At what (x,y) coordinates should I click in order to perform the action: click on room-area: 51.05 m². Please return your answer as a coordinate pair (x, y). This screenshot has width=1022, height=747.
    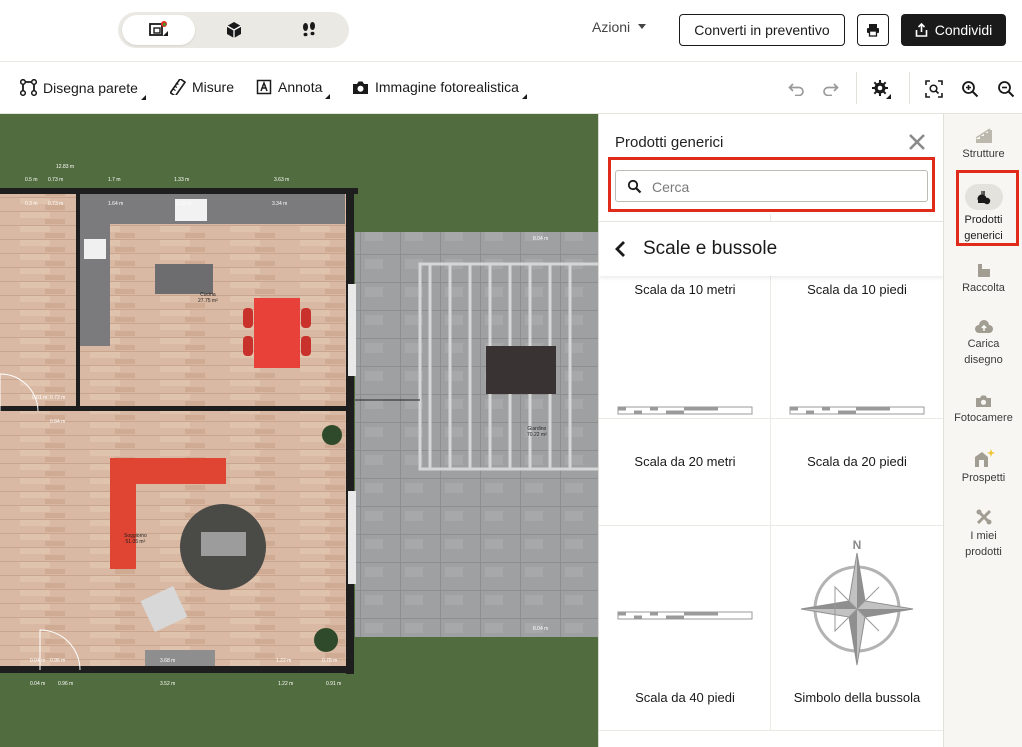
    Looking at the image, I should click on (135, 542).